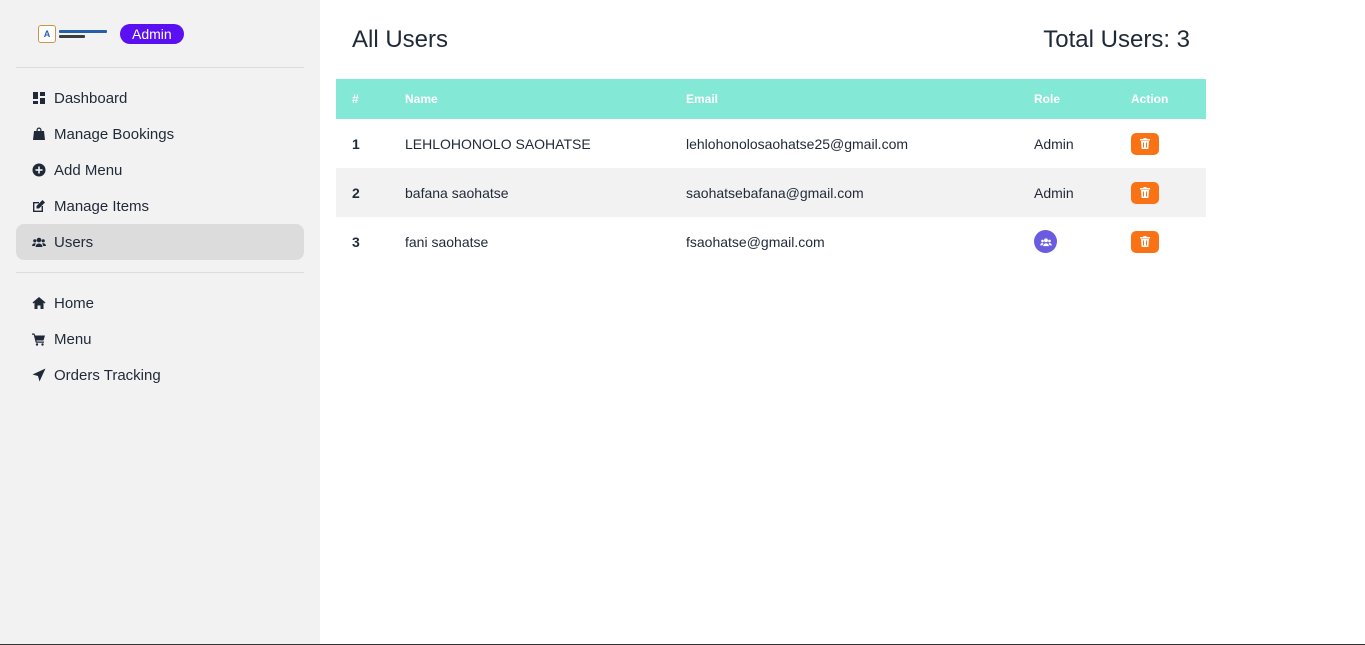  What do you see at coordinates (107, 375) in the screenshot?
I see `sidebar-item-label: Orders Tracking` at bounding box center [107, 375].